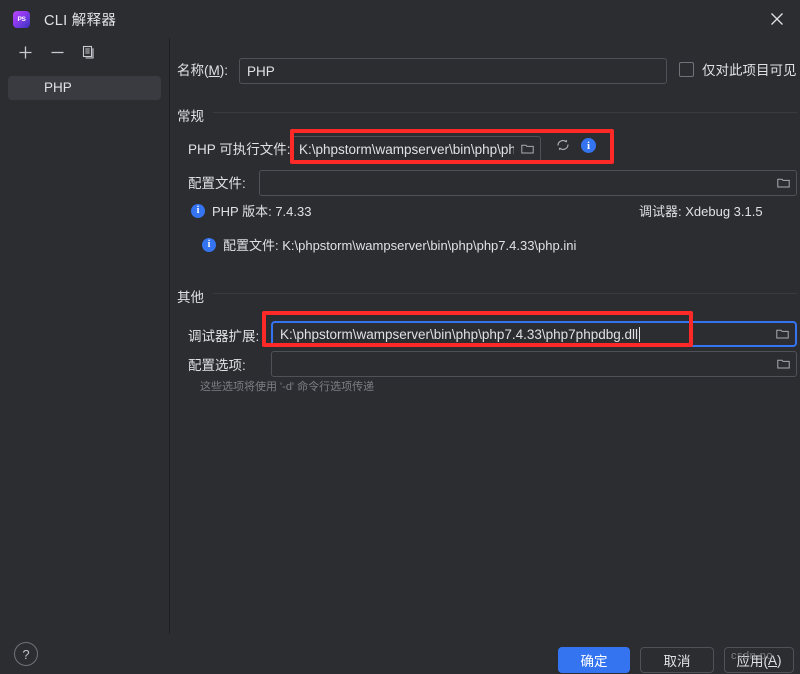 This screenshot has width=800, height=674. Describe the element at coordinates (528, 183) in the screenshot. I see `config-file-input` at that location.